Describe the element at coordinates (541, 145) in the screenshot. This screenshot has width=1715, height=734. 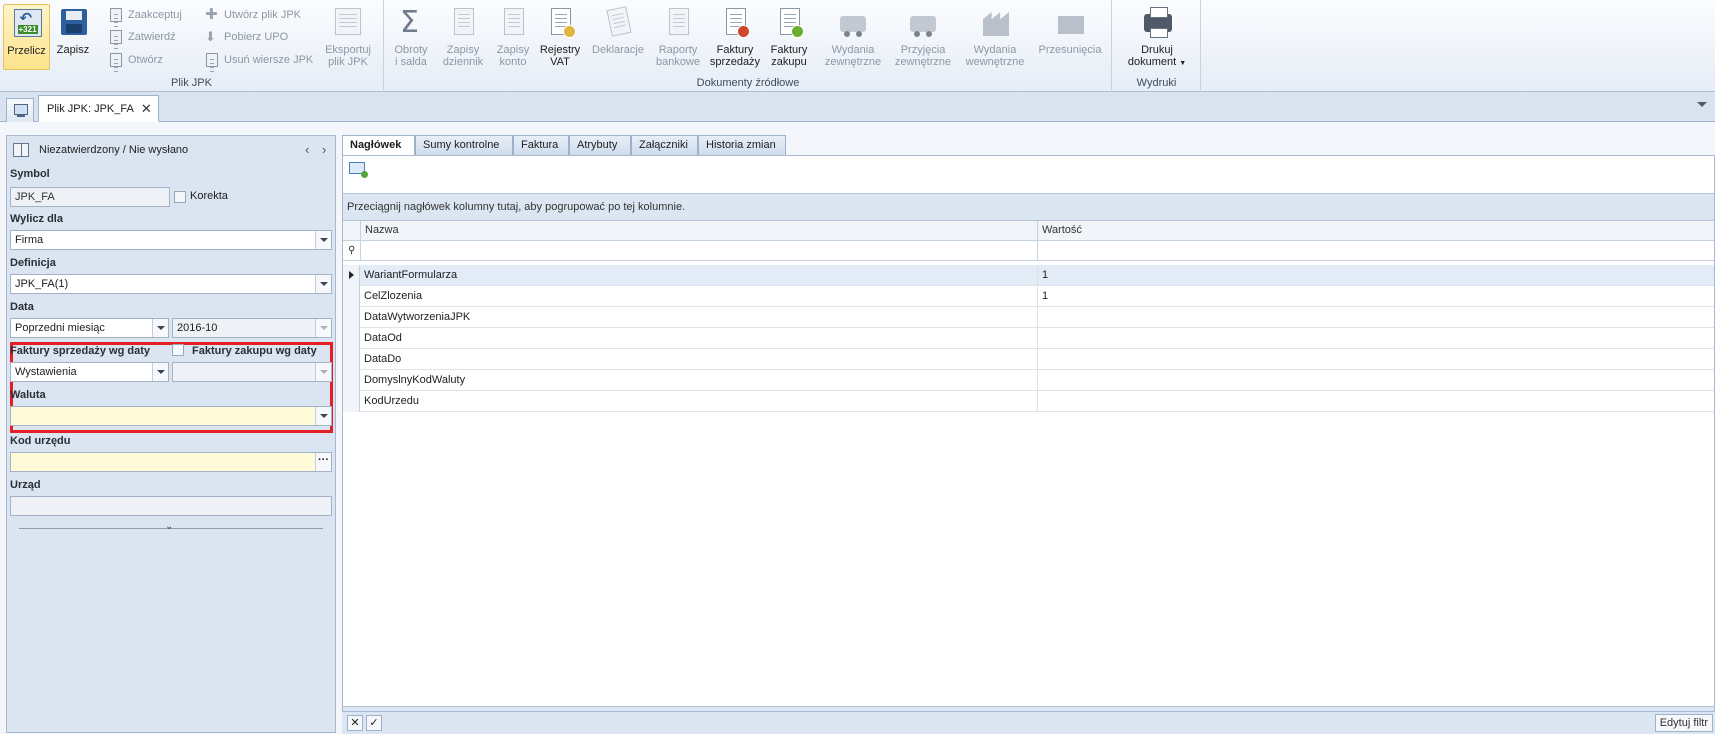
I see `tab-faktura: Faktura` at that location.